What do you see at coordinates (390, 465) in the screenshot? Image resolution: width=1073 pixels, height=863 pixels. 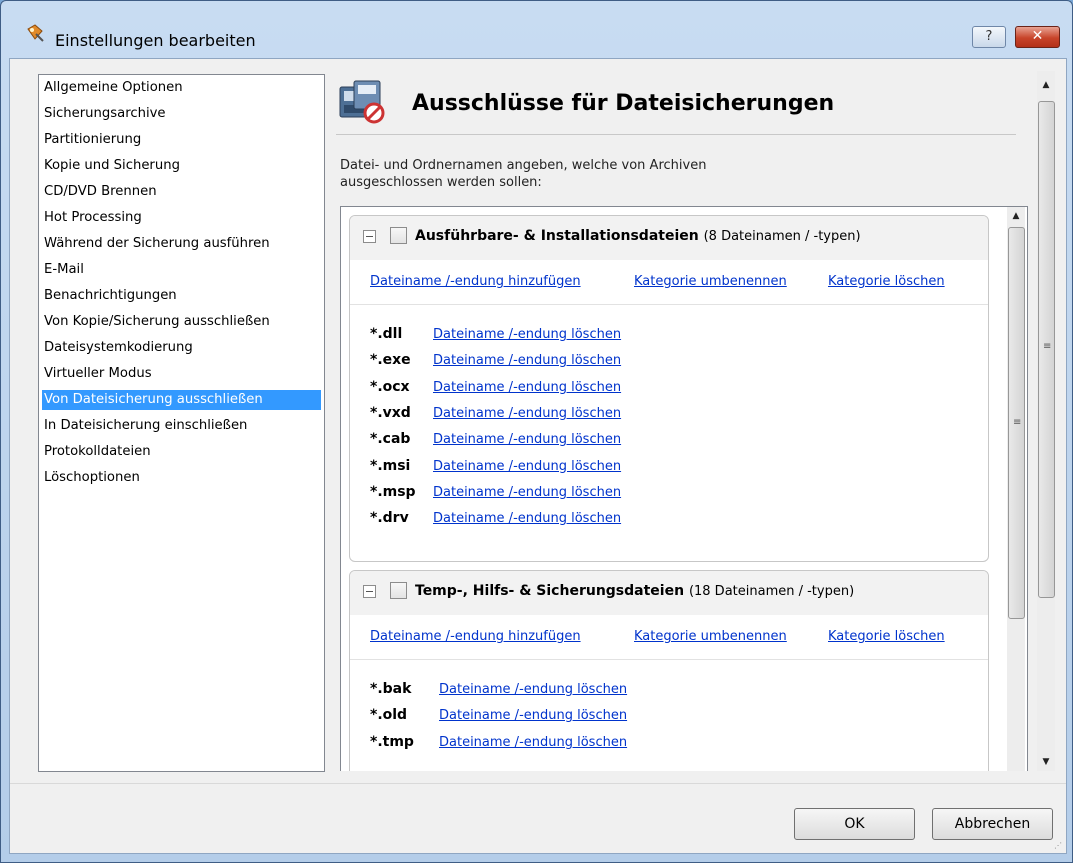 I see `file-extension: *.msi` at bounding box center [390, 465].